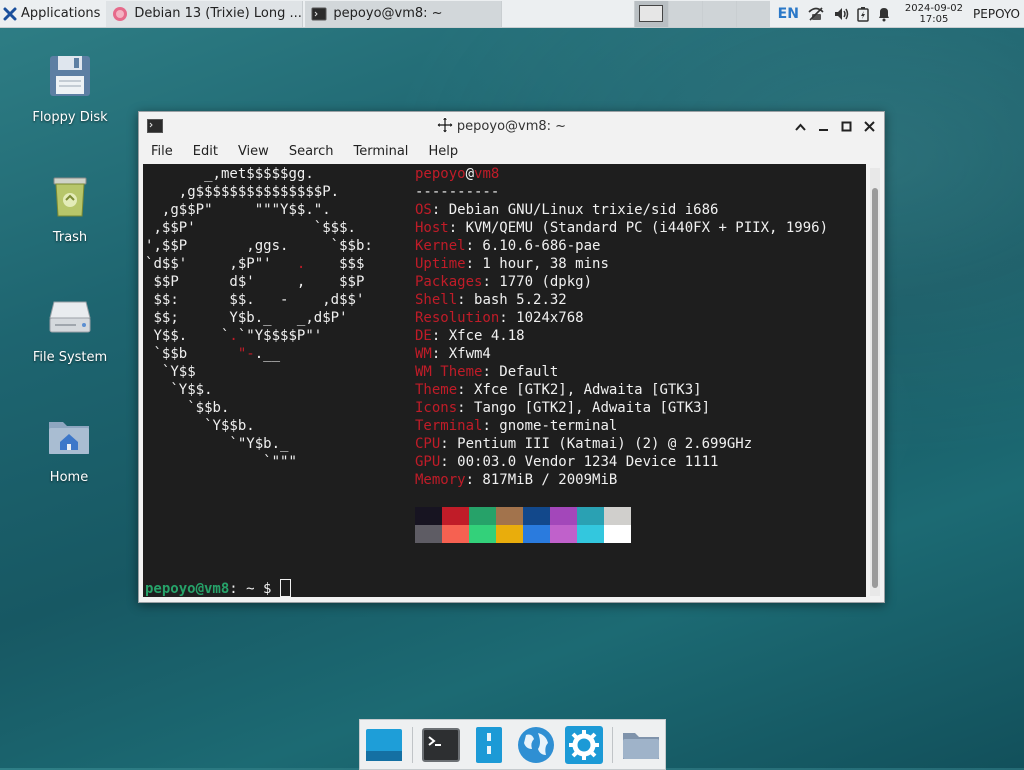  I want to click on terminal-icon, so click(319, 13).